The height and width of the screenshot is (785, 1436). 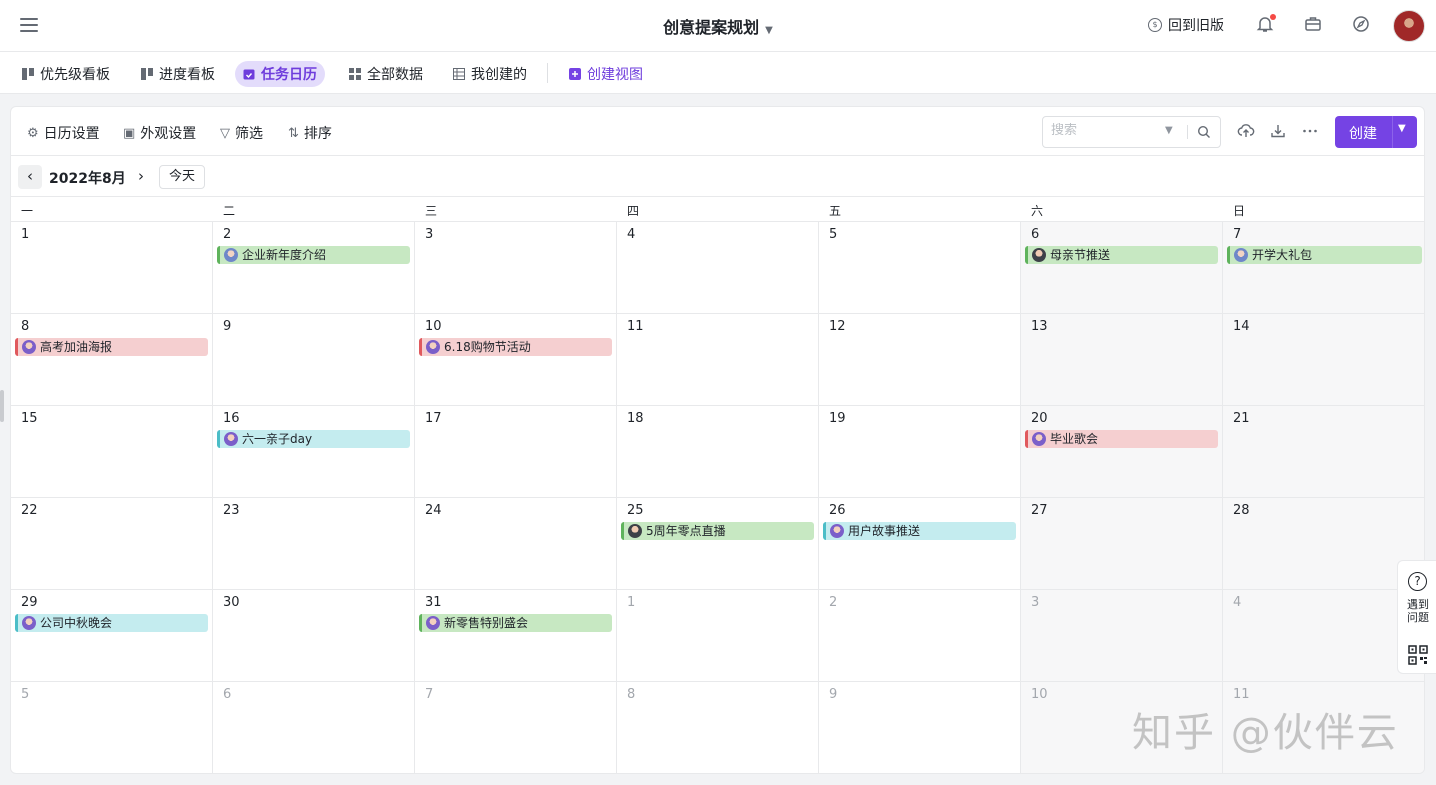 I want to click on day-cell: 15, so click(x=112, y=452).